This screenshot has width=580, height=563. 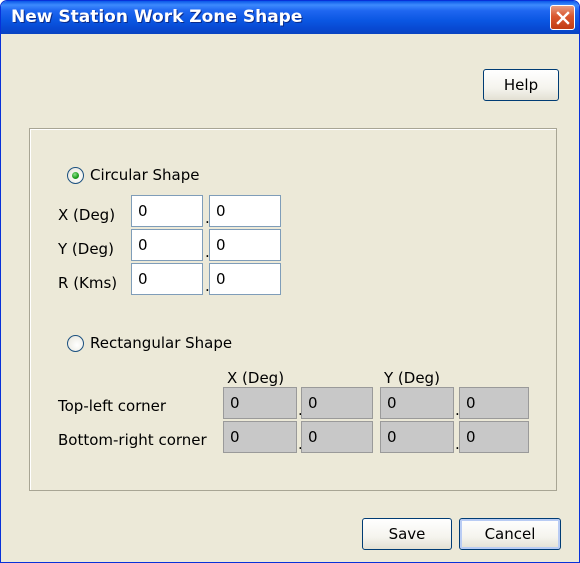 I want to click on top-left-corner-label: Top-left corner, so click(x=112, y=406).